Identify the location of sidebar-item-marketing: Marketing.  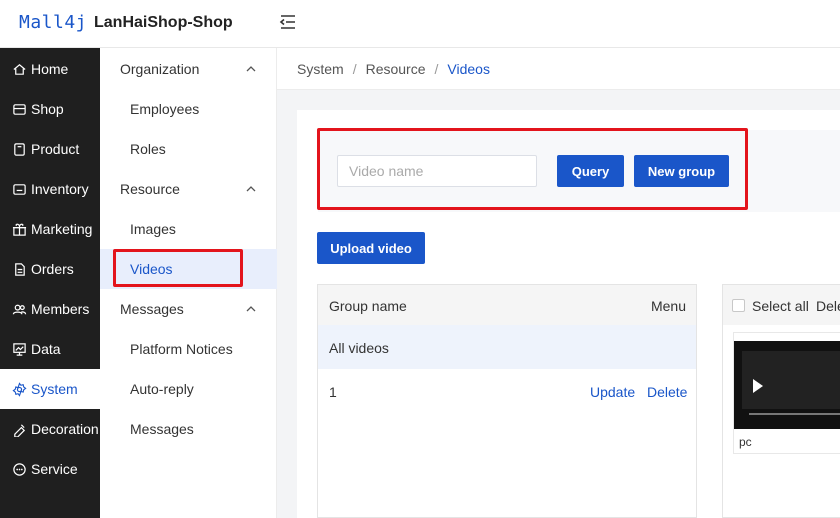
(50, 229).